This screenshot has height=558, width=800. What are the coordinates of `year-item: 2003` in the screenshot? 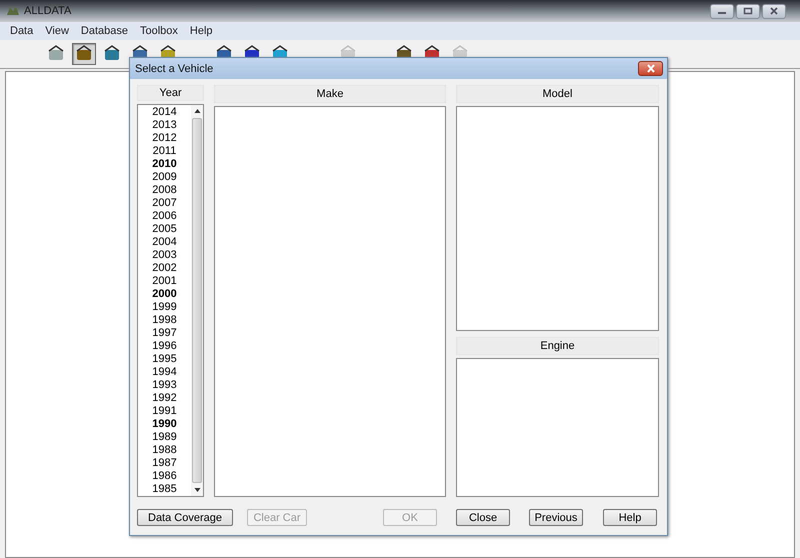 It's located at (164, 255).